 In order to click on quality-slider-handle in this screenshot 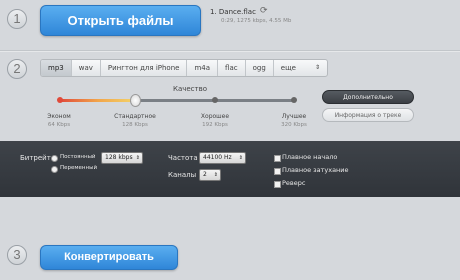, I will do `click(135, 100)`.